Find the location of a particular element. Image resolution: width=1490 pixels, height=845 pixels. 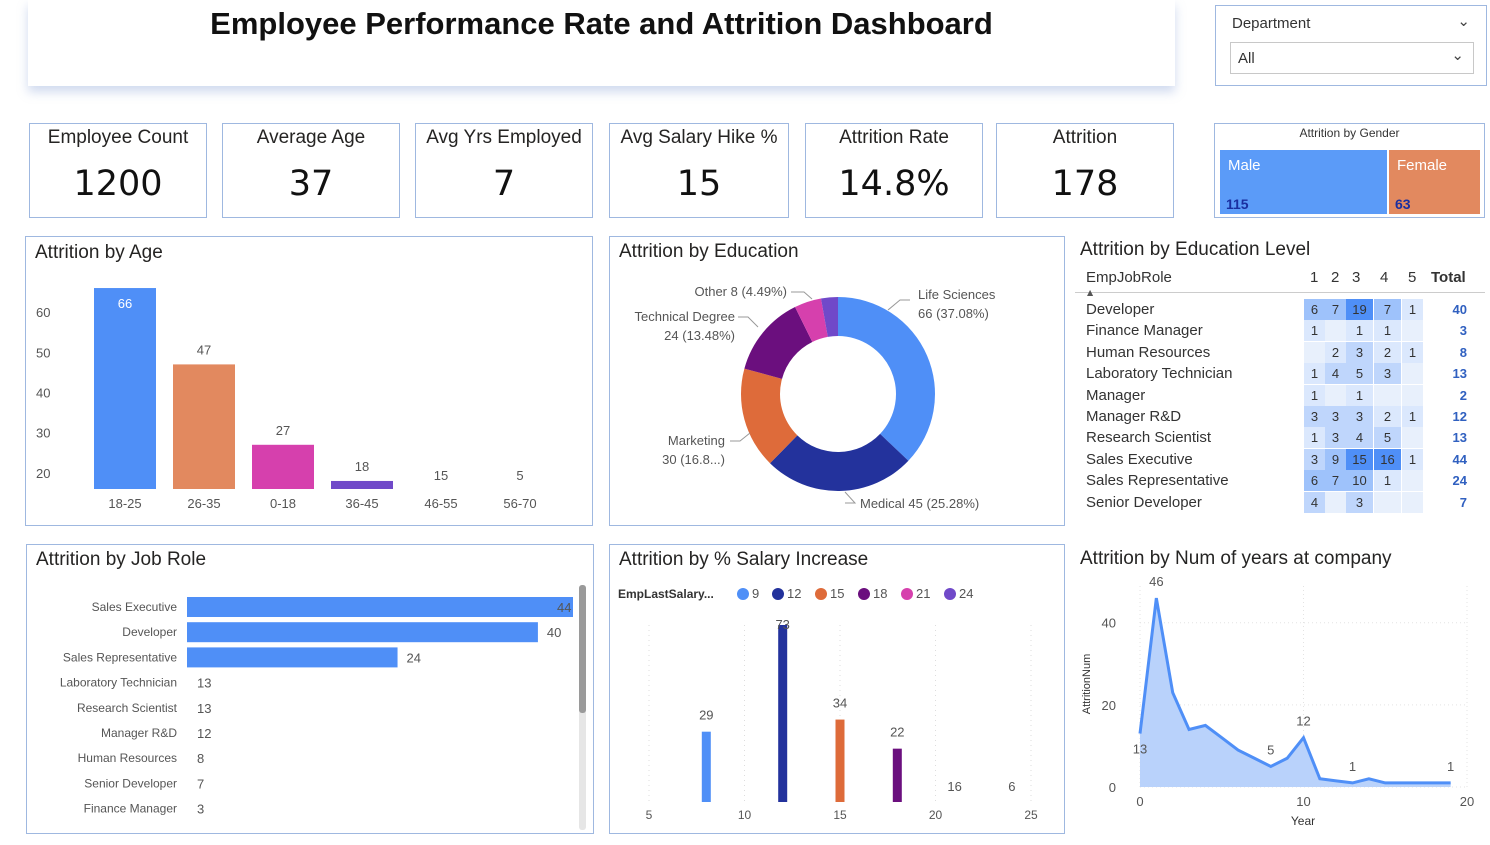

matrix-row-total: 3 is located at coordinates (1463, 331).